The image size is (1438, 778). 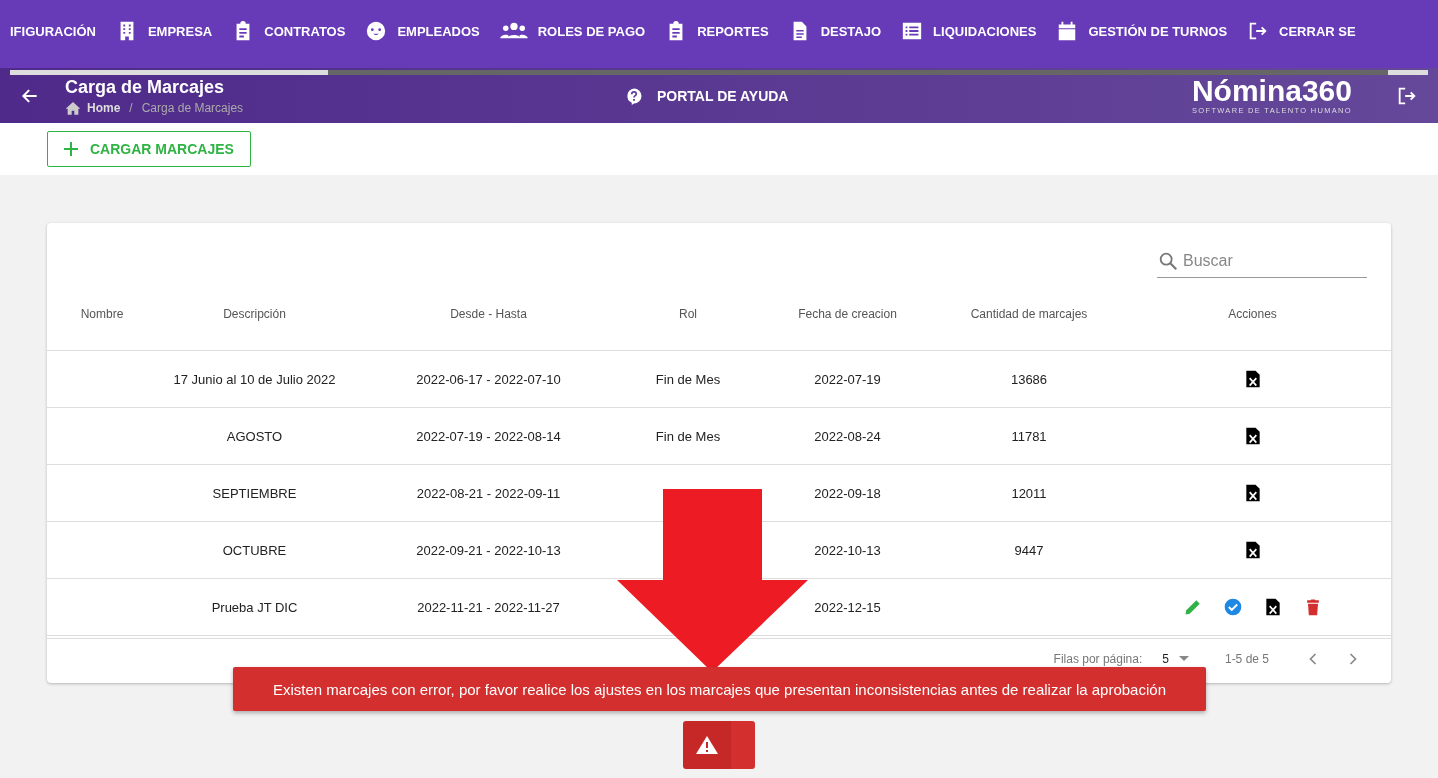 I want to click on column-header: Acciones, so click(x=1252, y=314).